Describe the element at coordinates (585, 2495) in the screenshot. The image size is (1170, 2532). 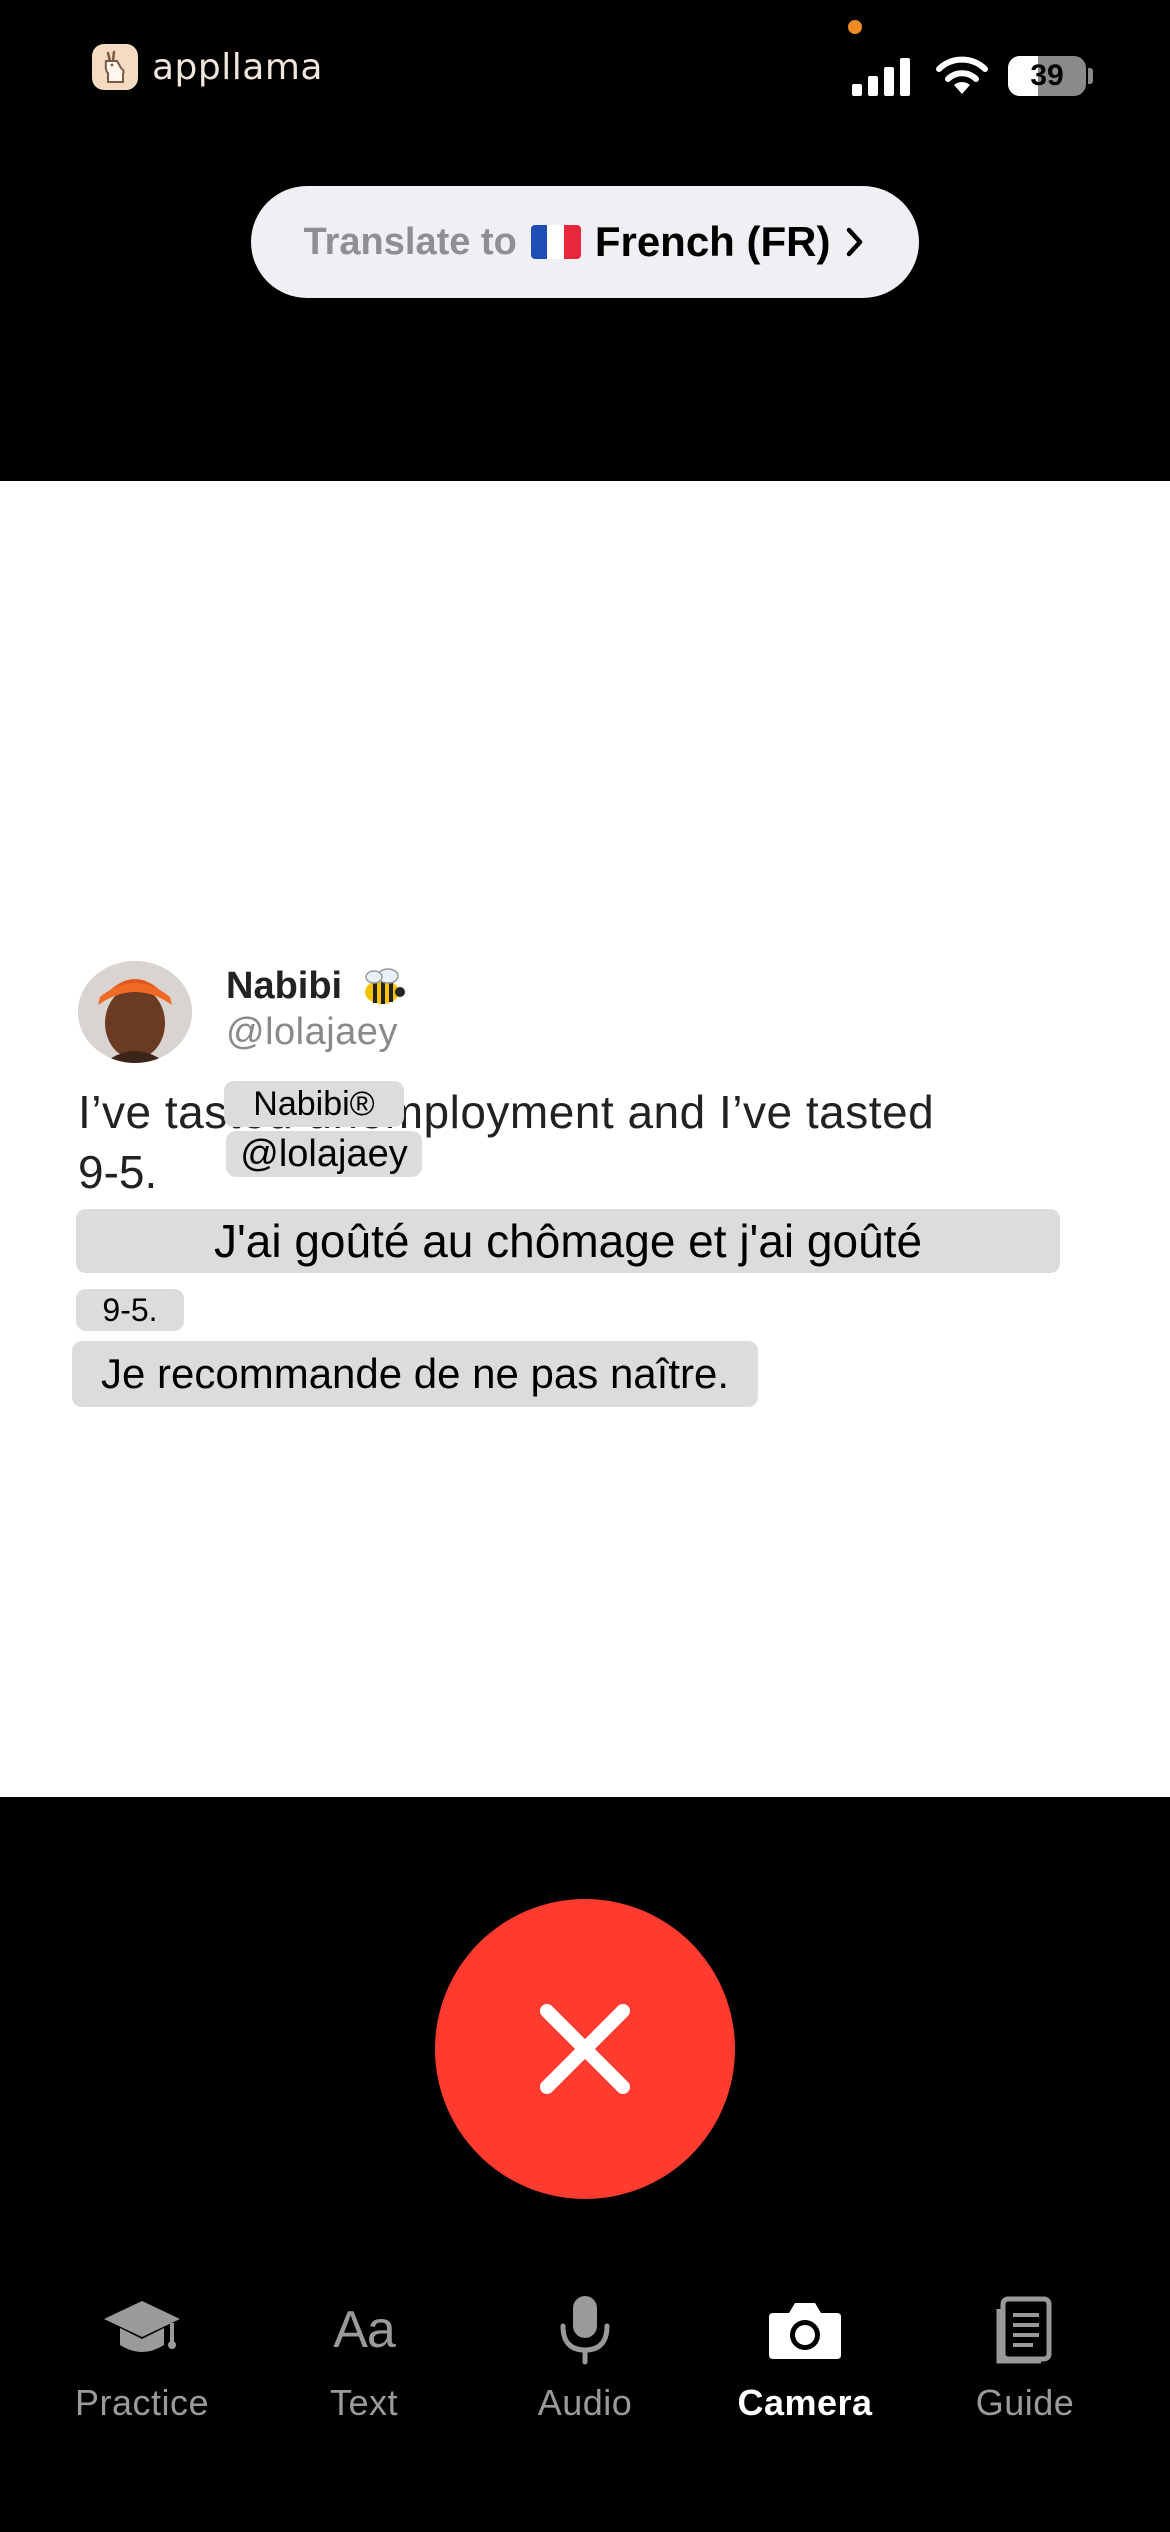
I see `home-indicator-area` at that location.